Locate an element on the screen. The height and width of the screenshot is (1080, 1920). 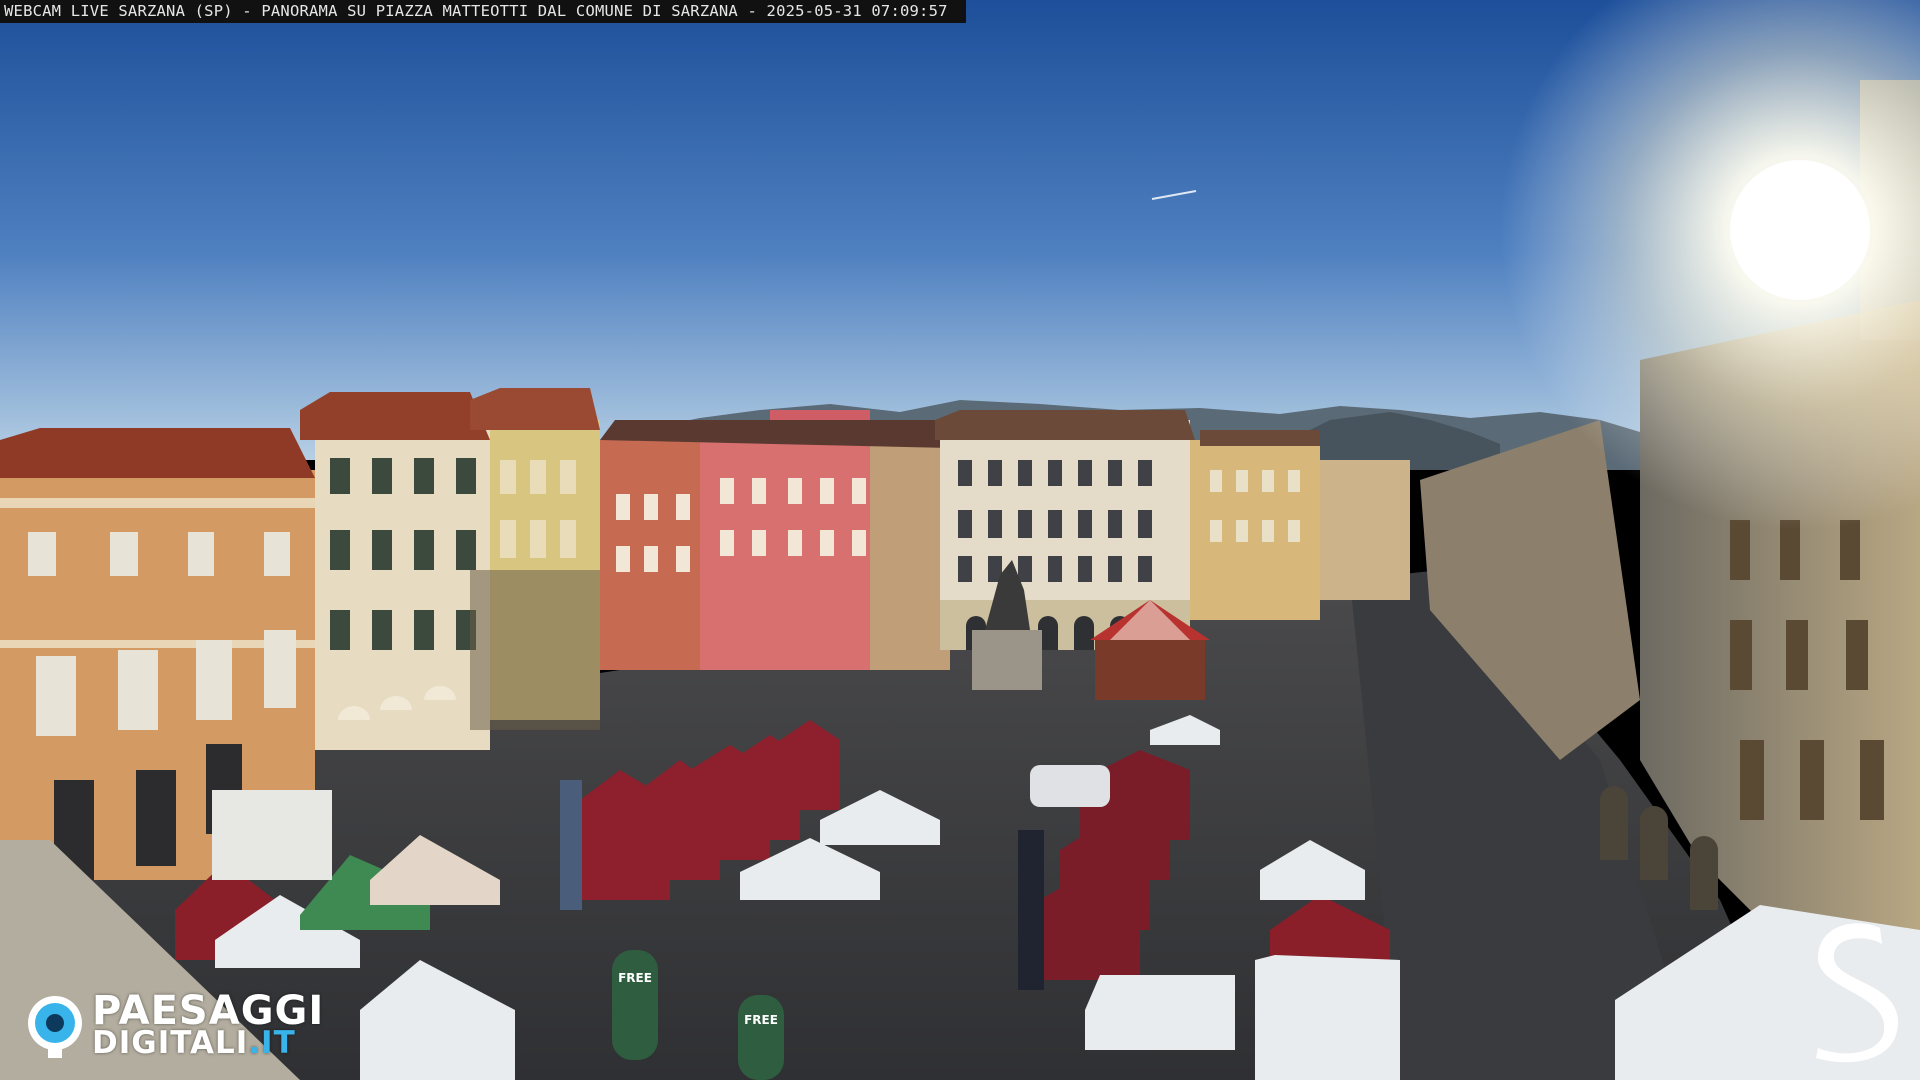
free-banner-1: FREE is located at coordinates (635, 1005).